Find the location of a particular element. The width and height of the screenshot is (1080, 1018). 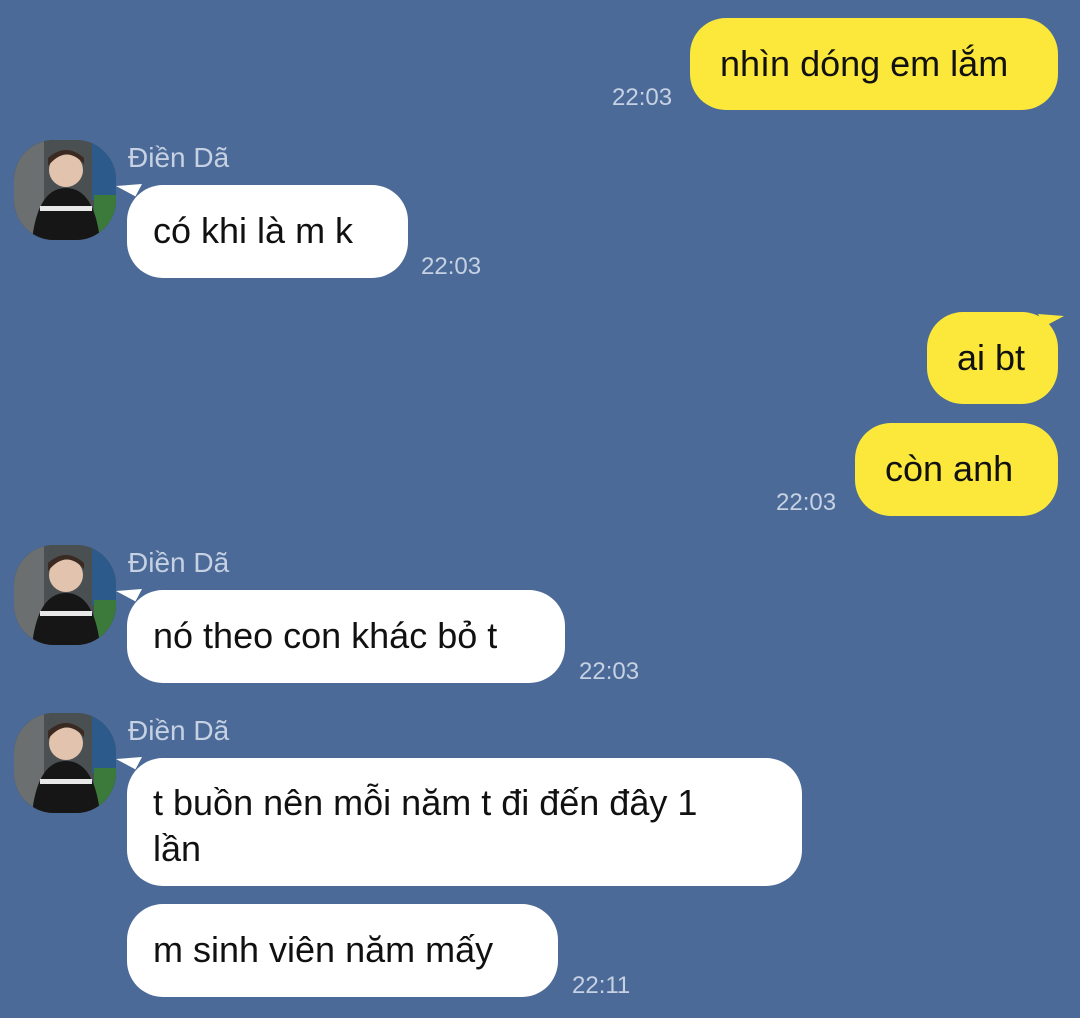

message-bubble-outgoing: ai bt is located at coordinates (992, 358).